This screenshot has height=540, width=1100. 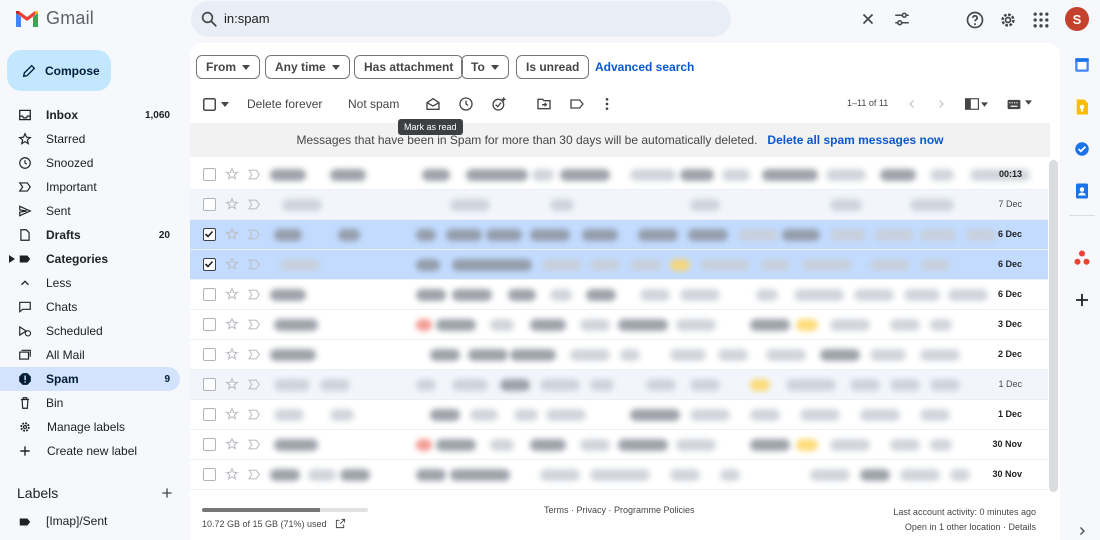 What do you see at coordinates (544, 104) in the screenshot?
I see `move-to-folder-icon` at bounding box center [544, 104].